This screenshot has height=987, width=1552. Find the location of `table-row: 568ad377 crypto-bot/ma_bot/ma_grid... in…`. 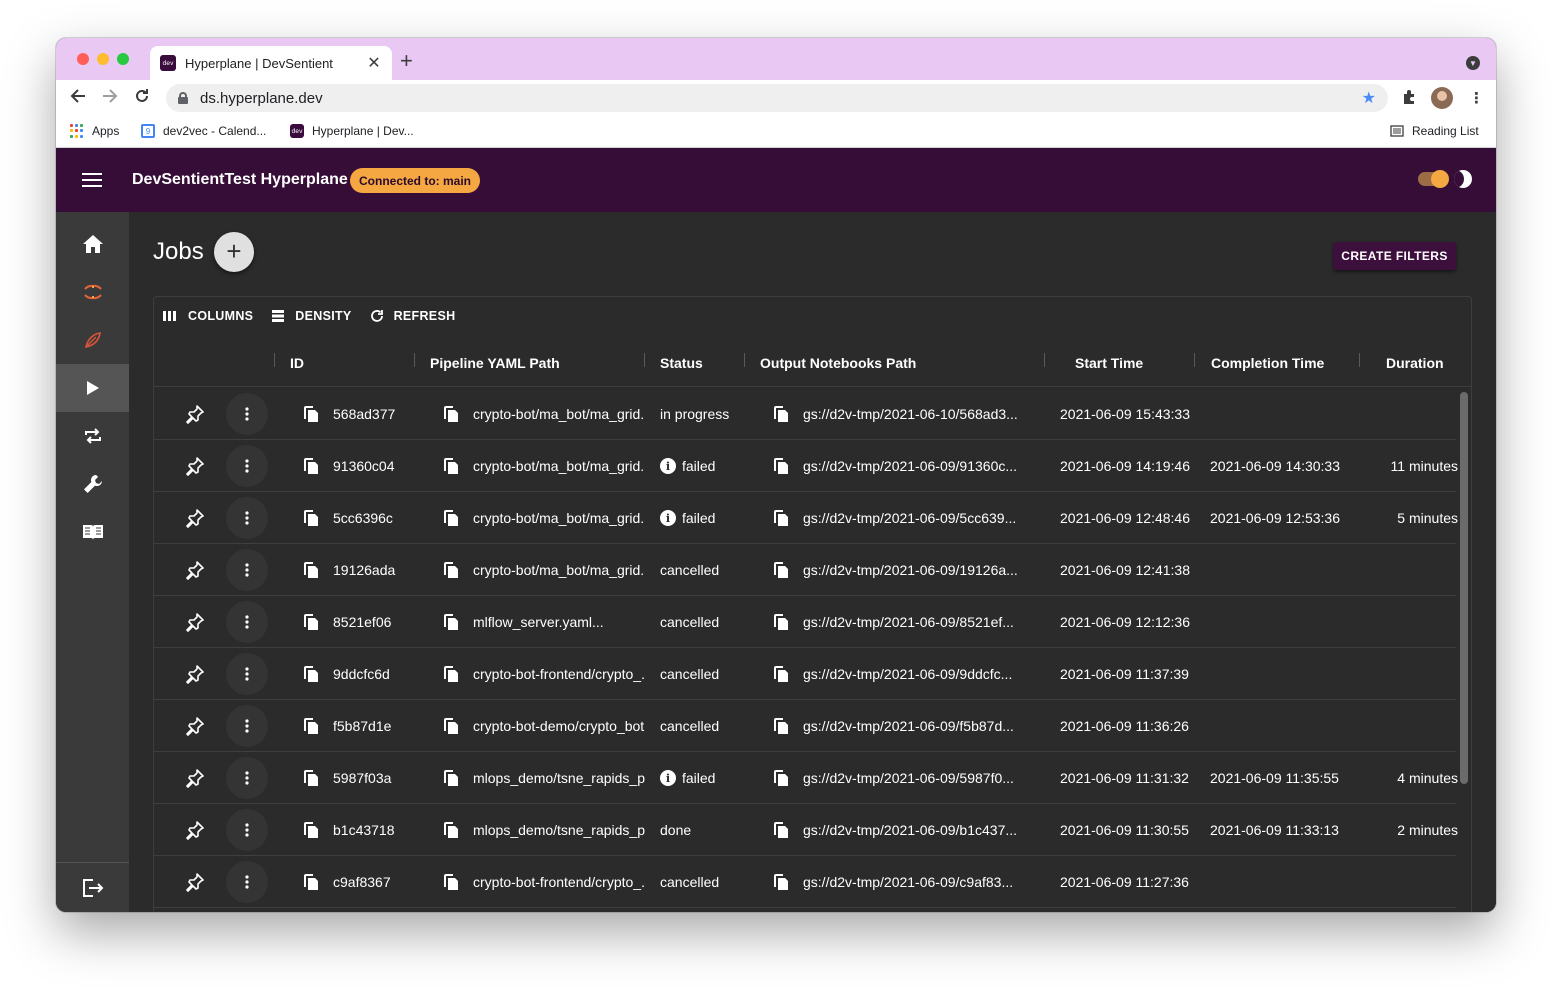

table-row: 568ad377 crypto-bot/ma_bot/ma_grid... in… is located at coordinates (805, 414).